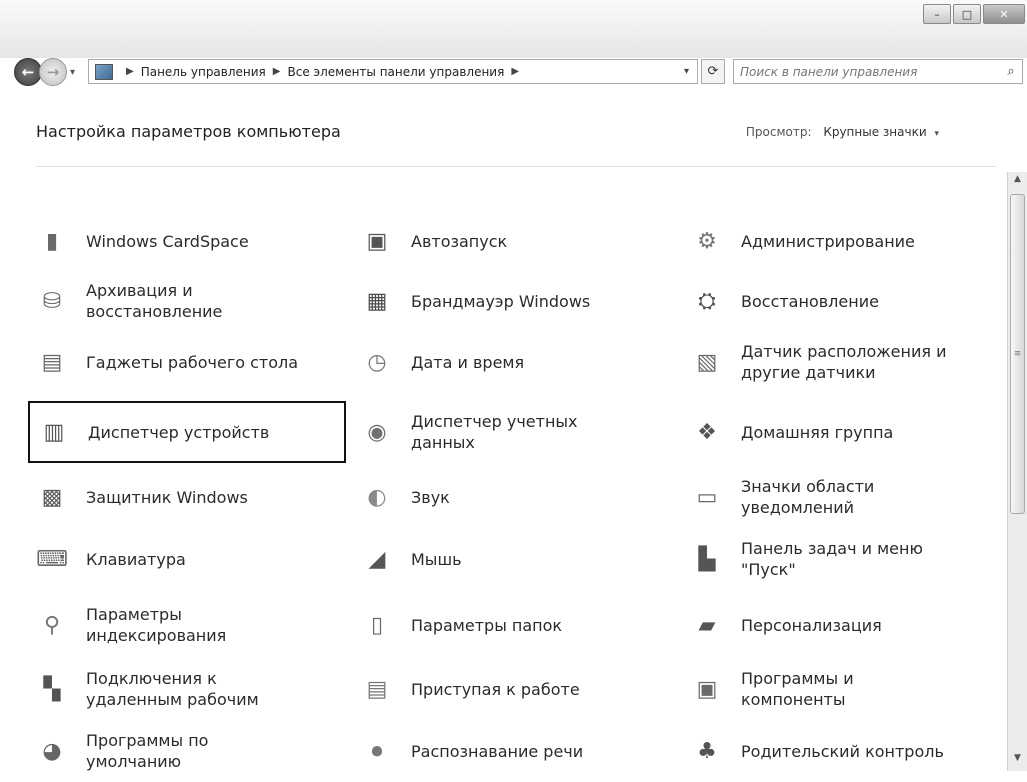  What do you see at coordinates (52, 625) in the screenshot?
I see `indexing-icon: ⚲` at bounding box center [52, 625].